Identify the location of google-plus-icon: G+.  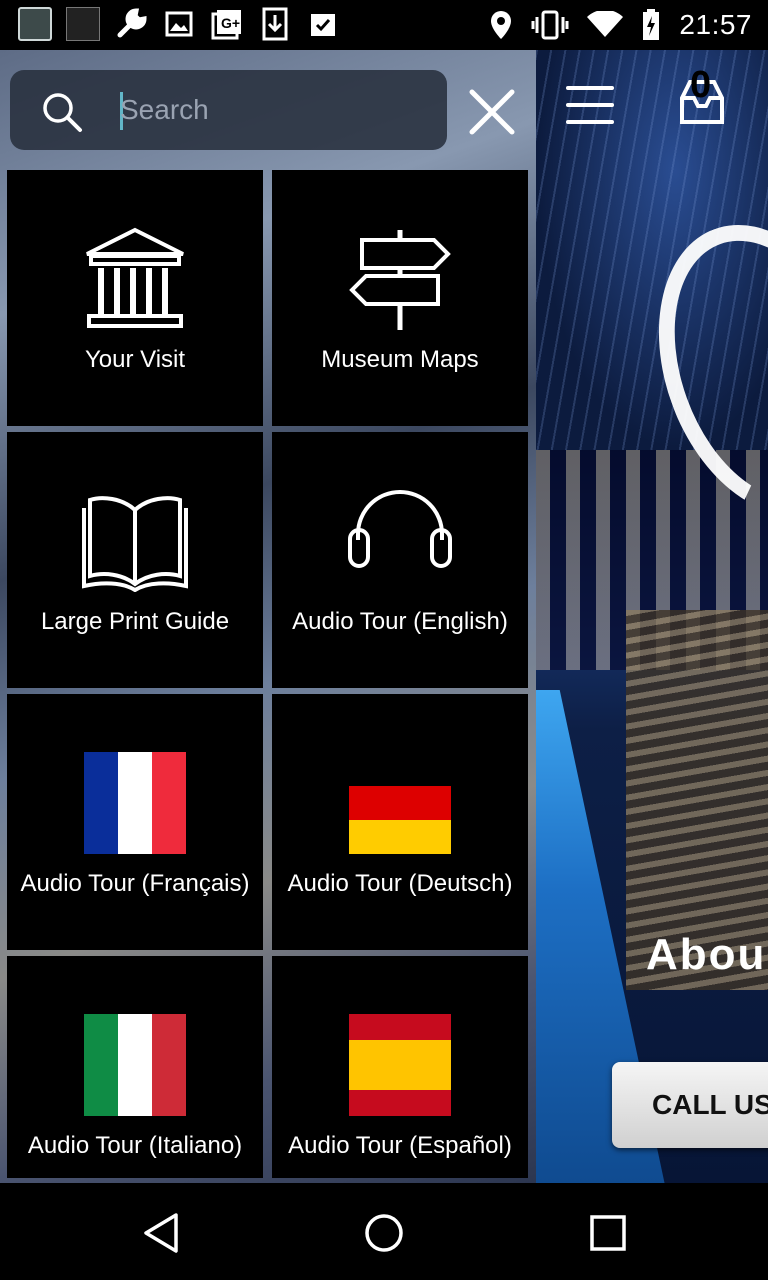
(227, 24).